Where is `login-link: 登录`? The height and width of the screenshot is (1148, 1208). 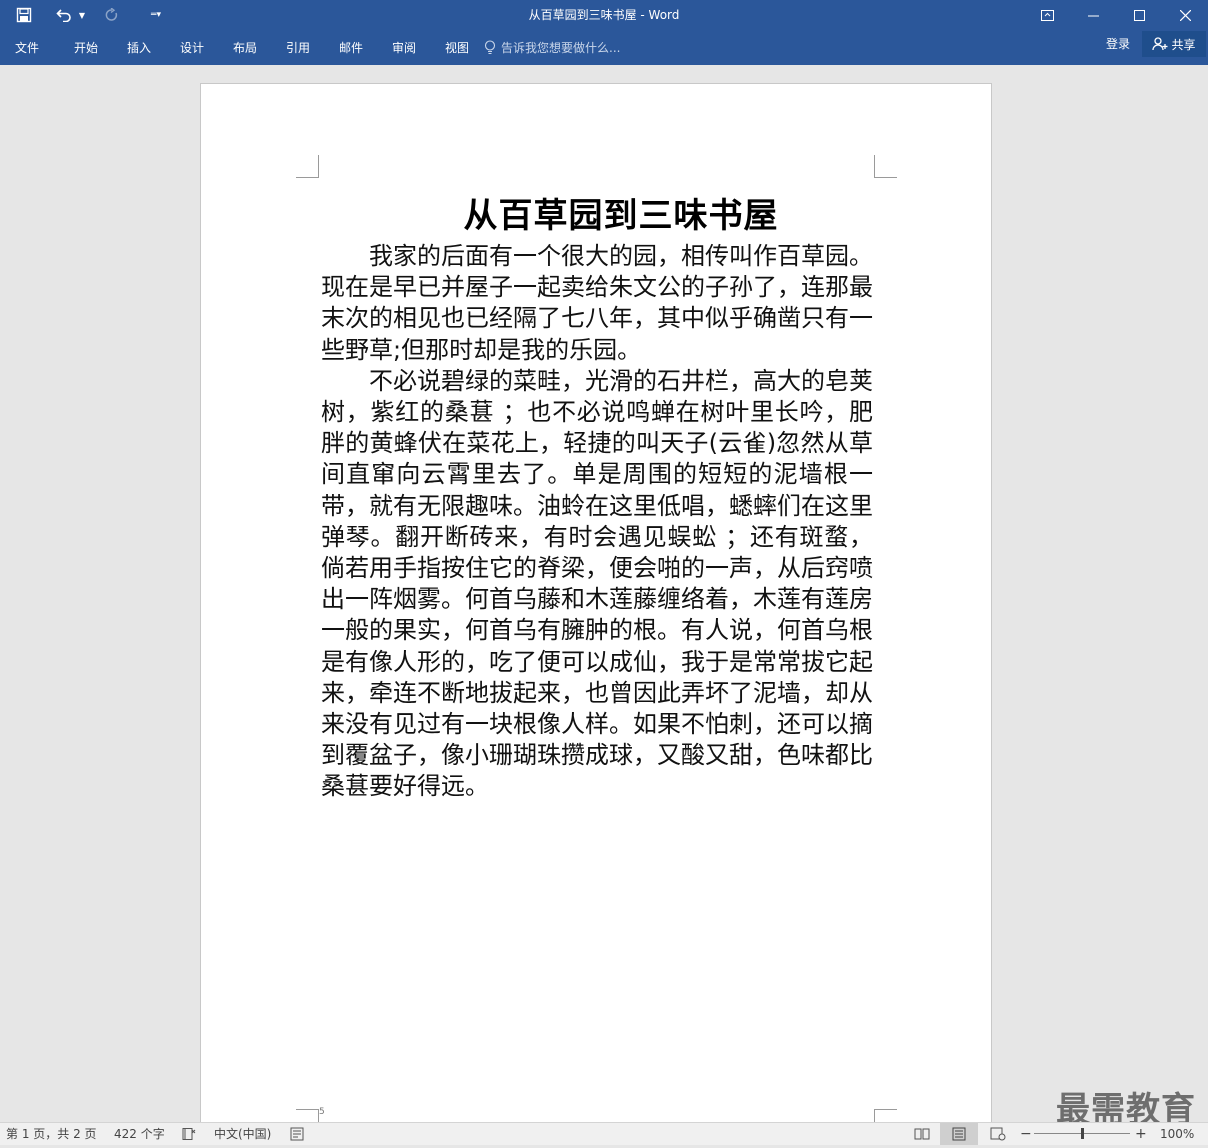
login-link: 登录 is located at coordinates (1118, 44).